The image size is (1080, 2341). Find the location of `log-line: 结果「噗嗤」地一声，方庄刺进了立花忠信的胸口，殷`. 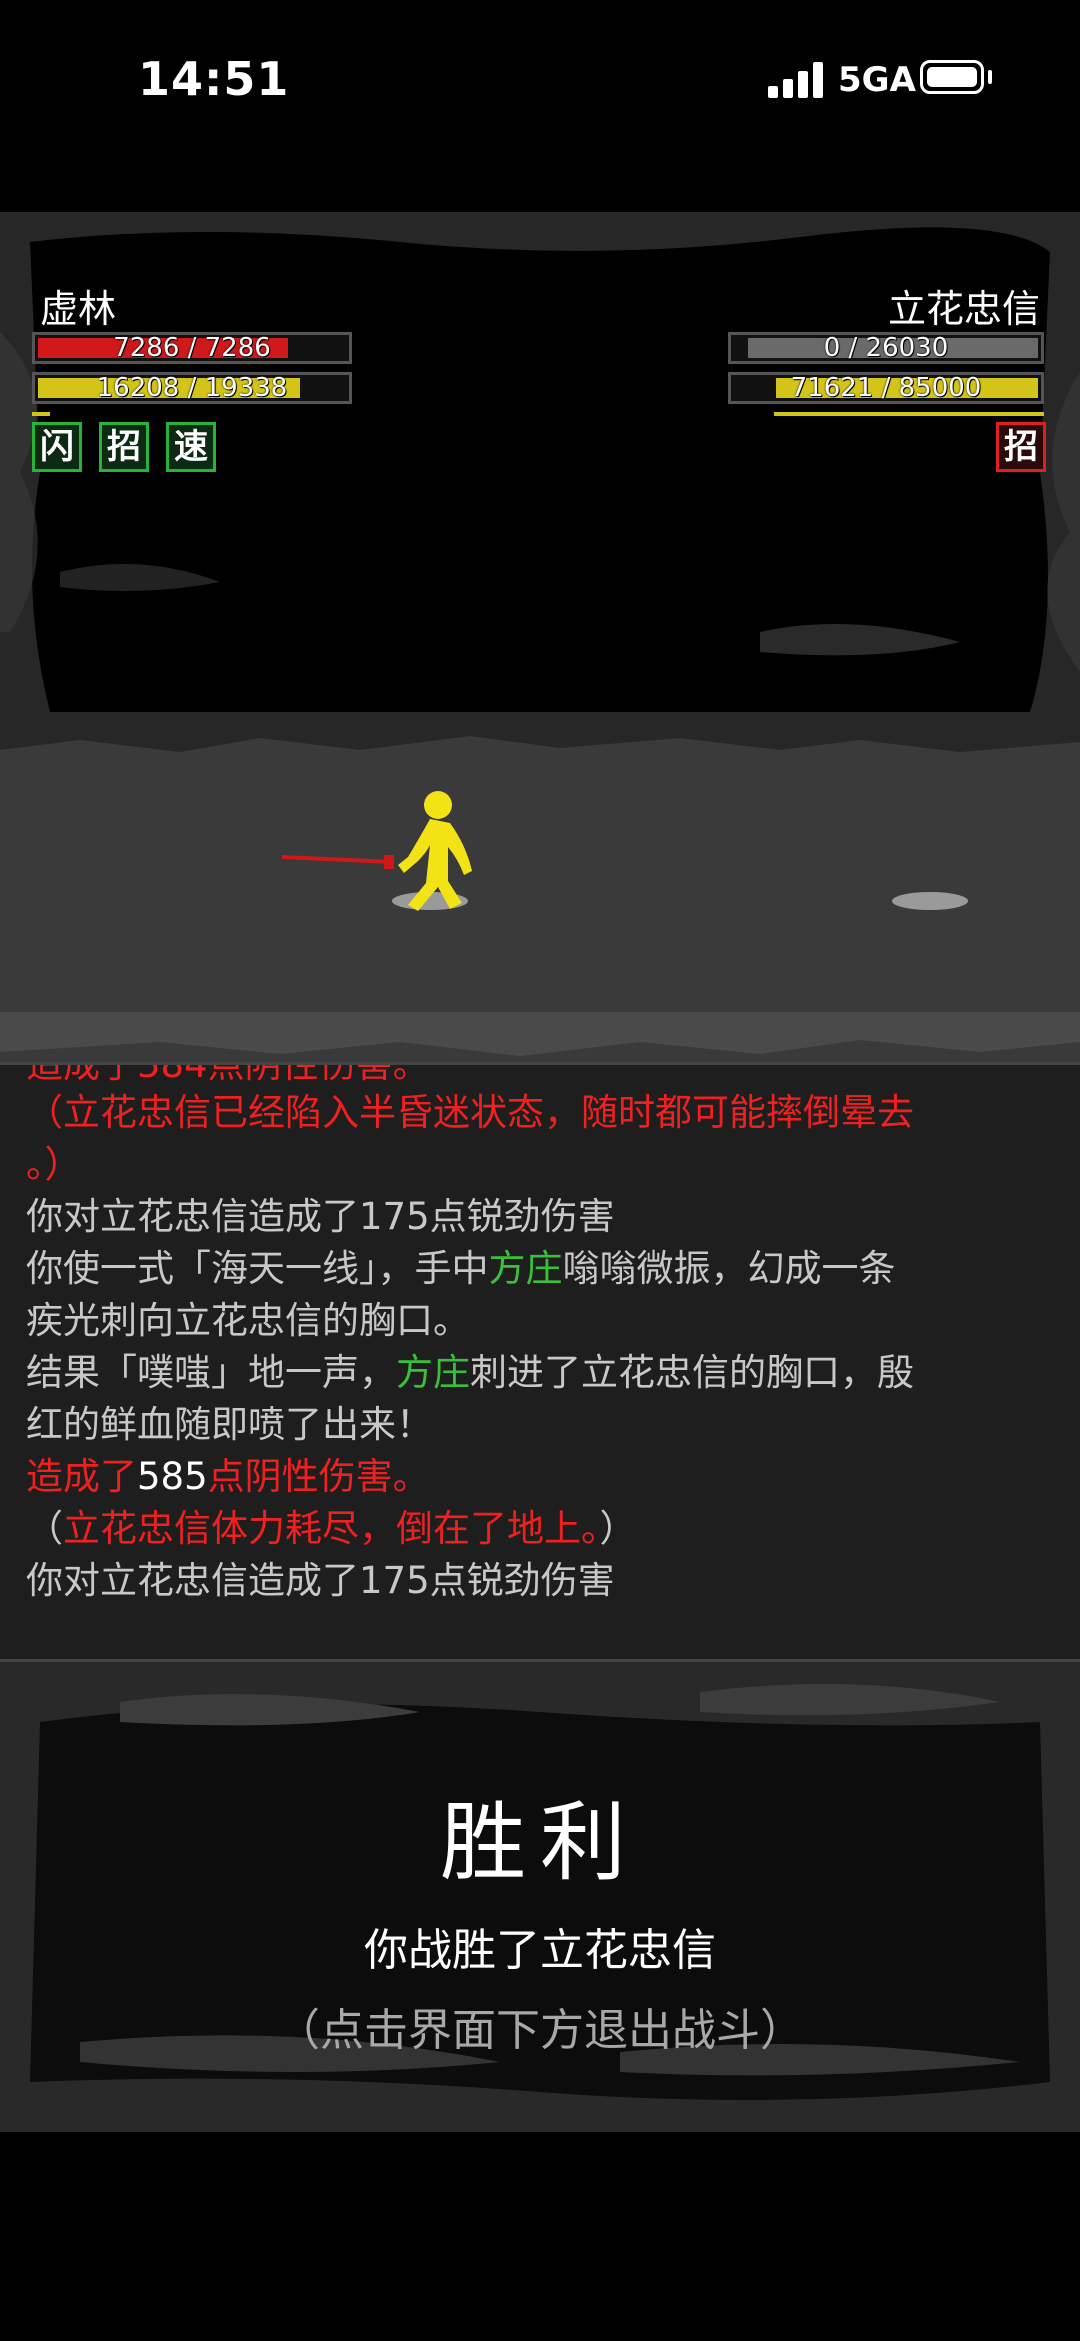

log-line: 结果「噗嗤」地一声，方庄刺进了立花忠信的胸口，殷 is located at coordinates (470, 1372).